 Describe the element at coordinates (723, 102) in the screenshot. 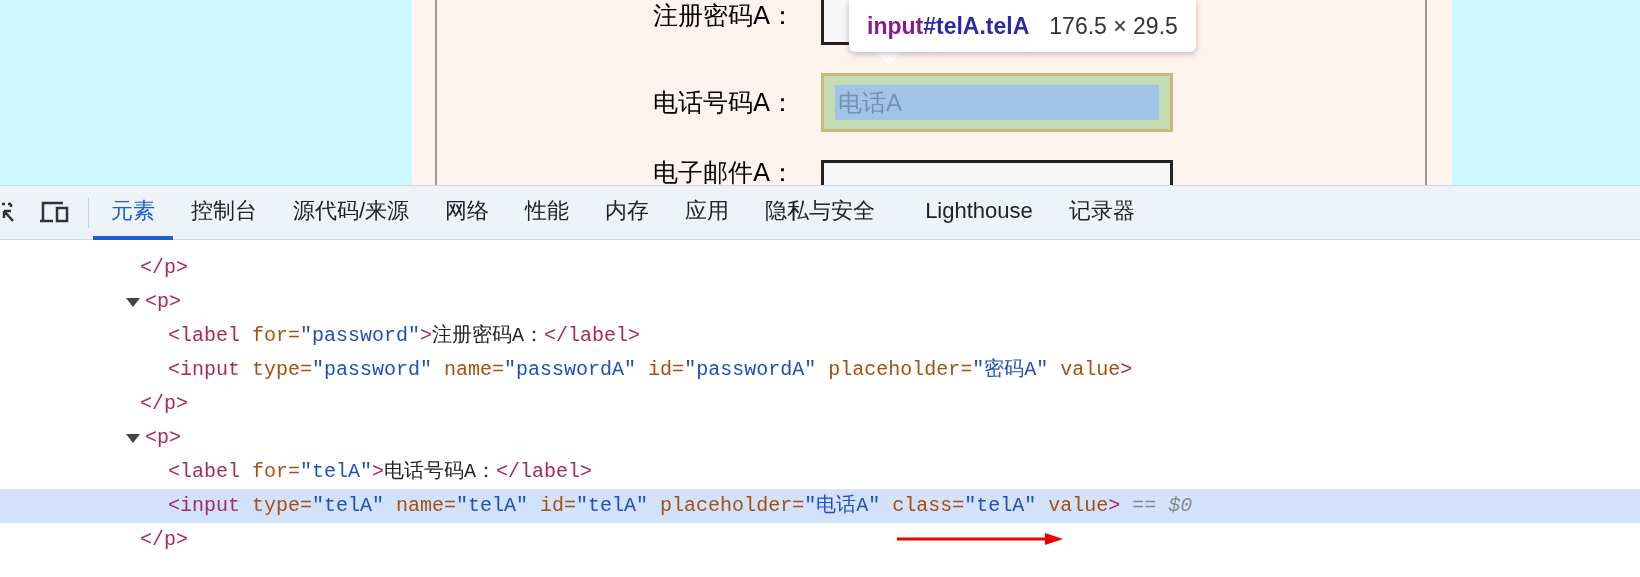

I see `form-label: 电话号码A：` at that location.